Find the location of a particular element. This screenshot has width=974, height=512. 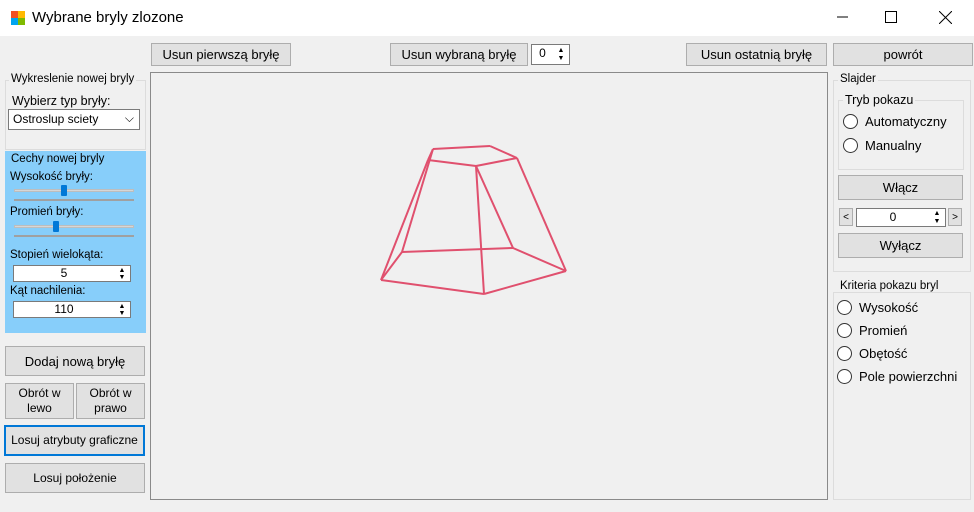

solid-type-label: Wybierz typ bryły: is located at coordinates (61, 101).